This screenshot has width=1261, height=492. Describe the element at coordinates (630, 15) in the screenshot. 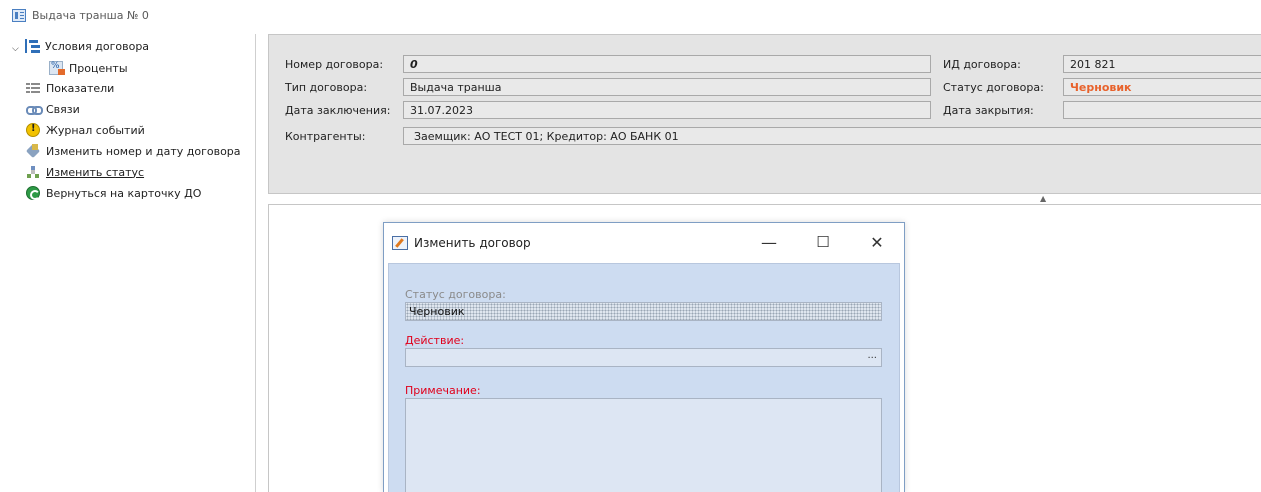

I see `window-titlebar: Выдача транша № 0` at that location.